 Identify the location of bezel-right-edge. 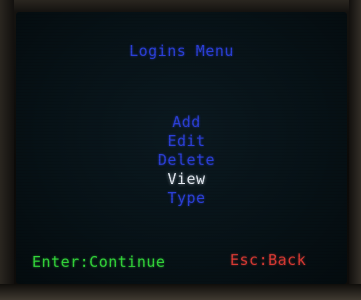
(355, 150).